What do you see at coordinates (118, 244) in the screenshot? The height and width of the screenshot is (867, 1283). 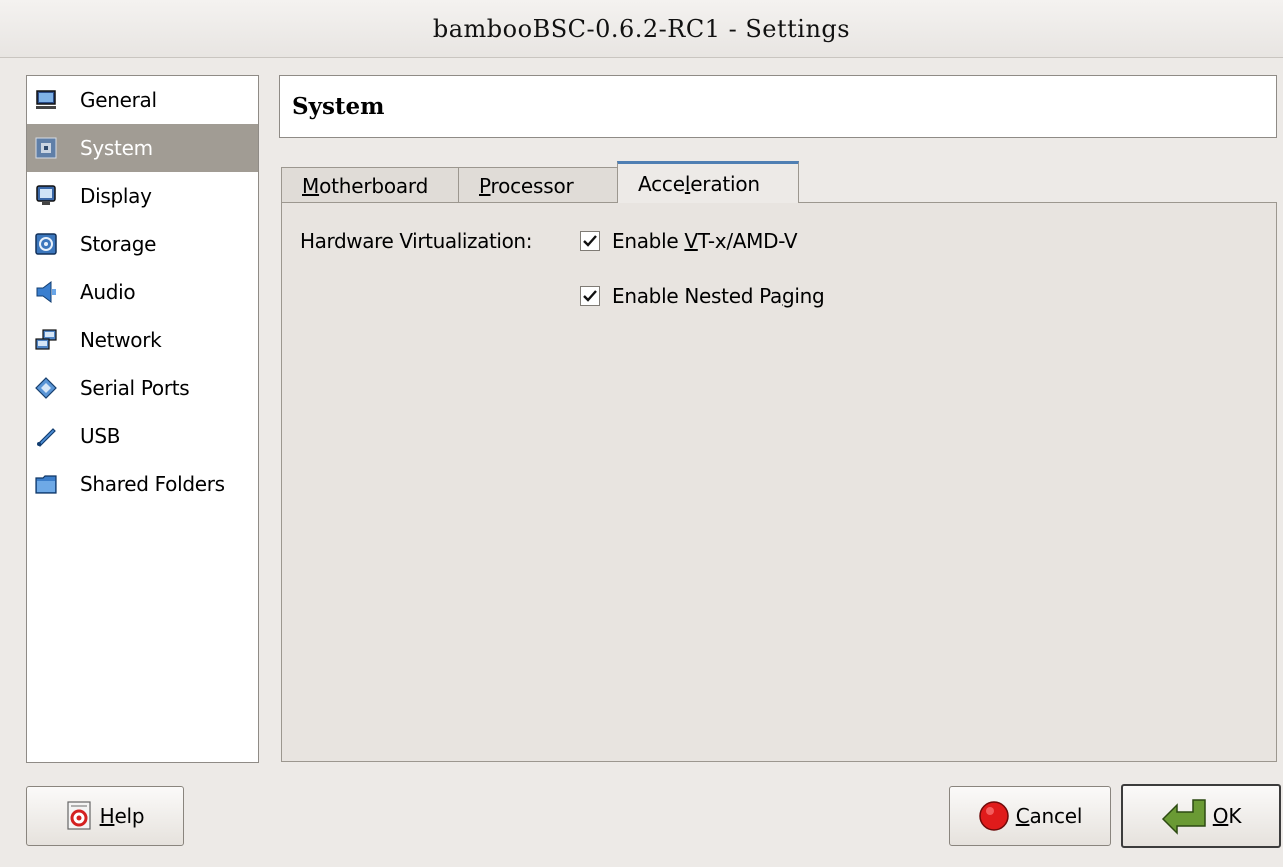 I see `sidebar-item-label: Storage` at bounding box center [118, 244].